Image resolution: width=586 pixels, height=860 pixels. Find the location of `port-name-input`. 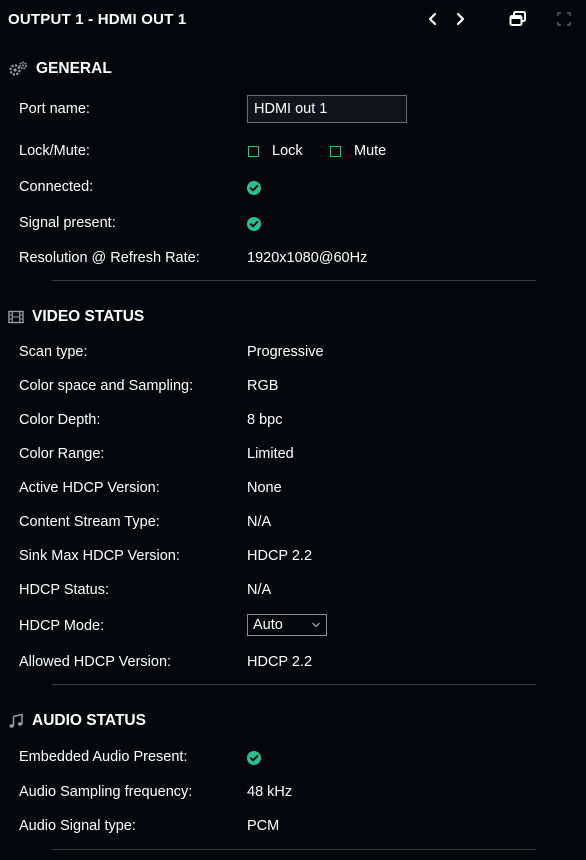

port-name-input is located at coordinates (327, 109).